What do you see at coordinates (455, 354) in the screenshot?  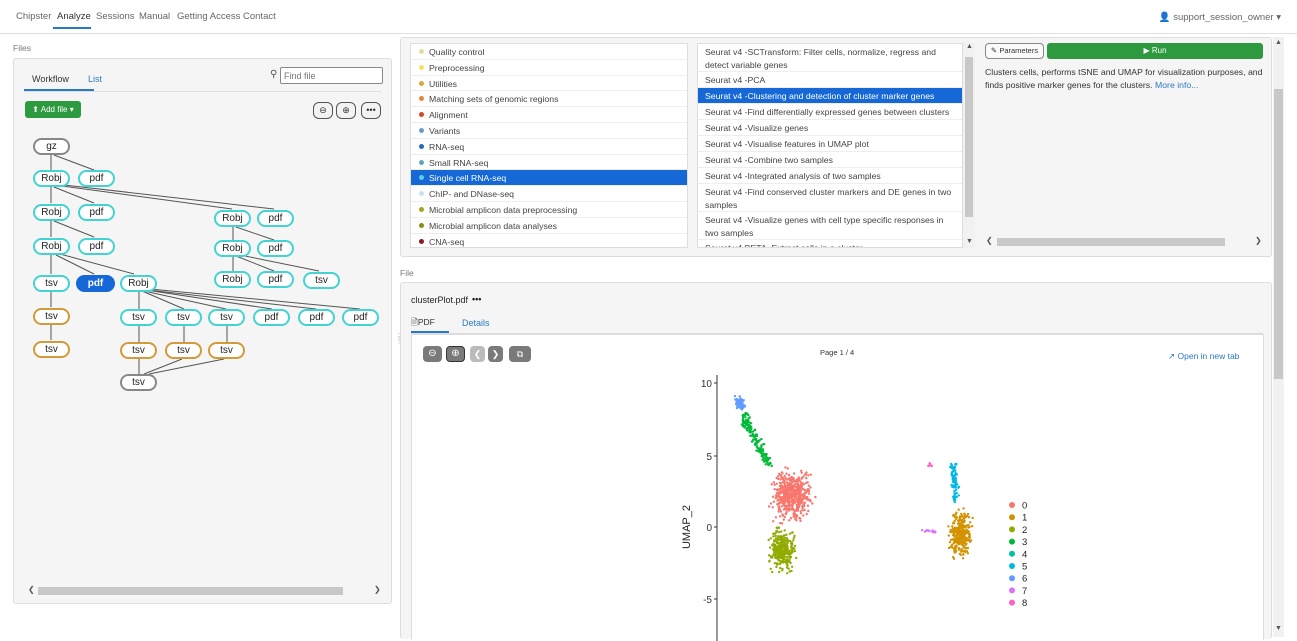 I see `pdf-zoom-in-button: ⊕` at bounding box center [455, 354].